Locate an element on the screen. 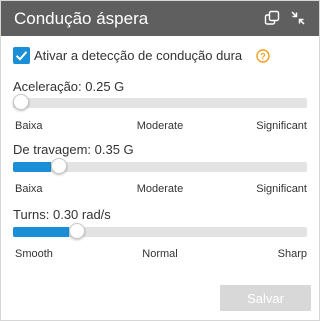  layers-icon is located at coordinates (272, 18).